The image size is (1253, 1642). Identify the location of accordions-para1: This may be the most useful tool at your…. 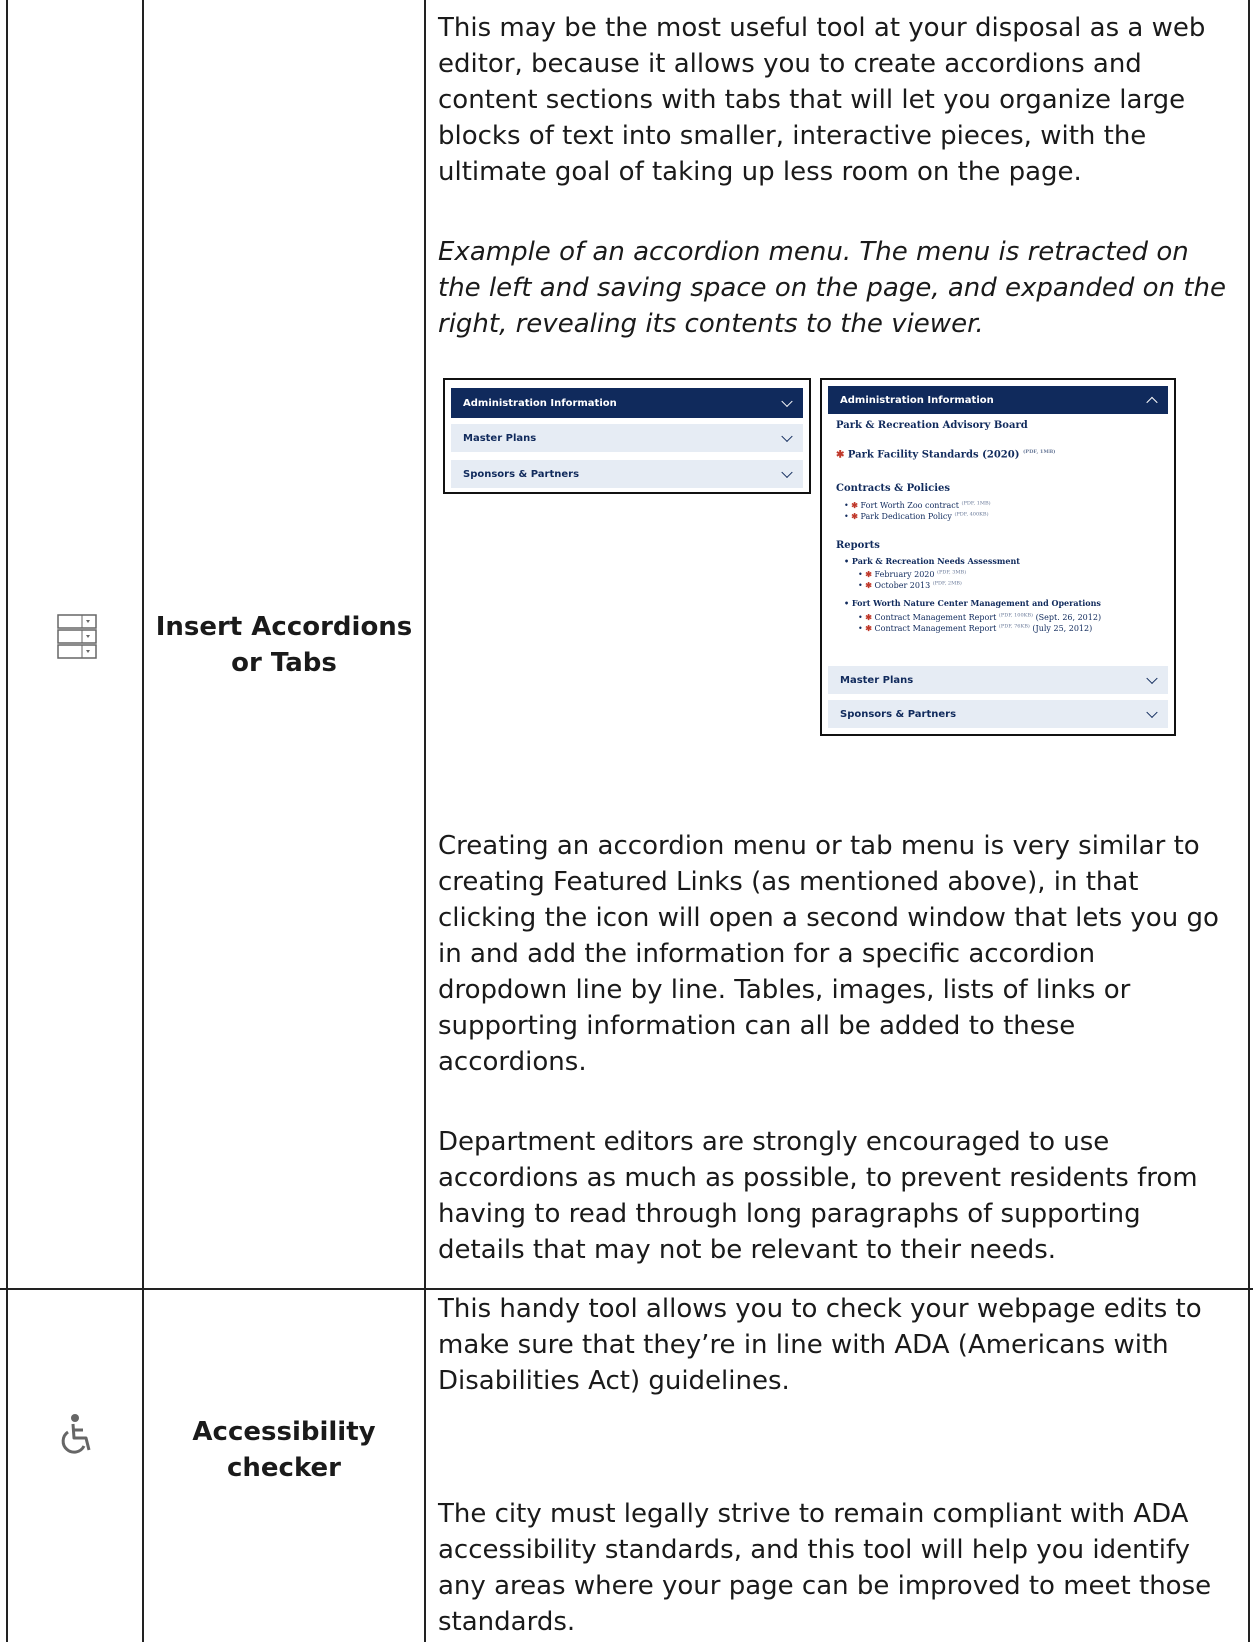
(822, 100).